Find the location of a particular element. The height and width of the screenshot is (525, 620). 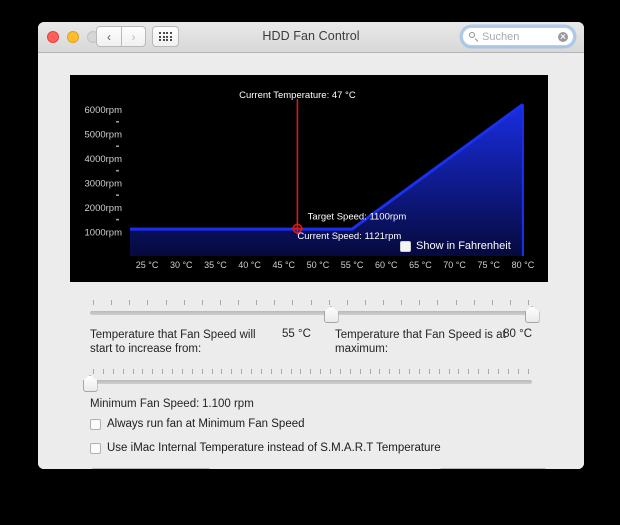

window-titlebar: ‹ › HDD Fan Control is located at coordinates (311, 37).